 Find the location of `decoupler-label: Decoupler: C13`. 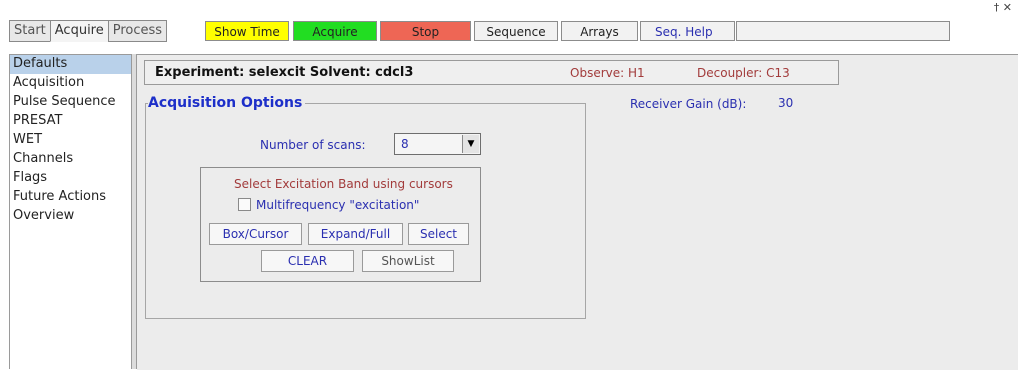

decoupler-label: Decoupler: C13 is located at coordinates (743, 73).